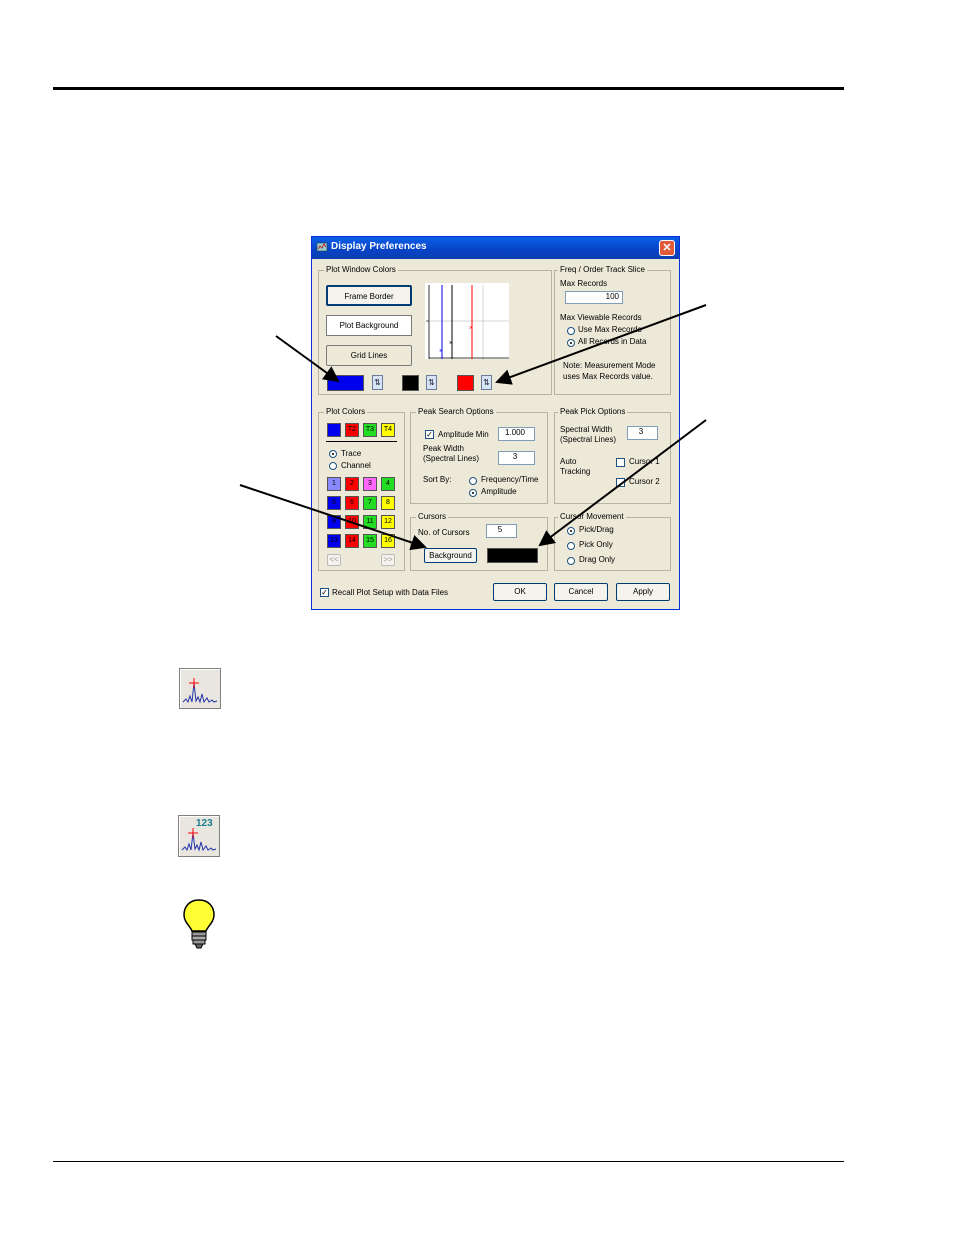 This screenshot has width=954, height=1235. Describe the element at coordinates (486, 382) in the screenshot. I see `cursor-selector-3: ⇅` at that location.